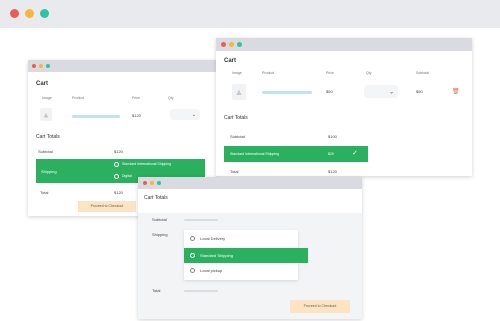 This screenshot has height=321, width=500. I want to click on header-subtotal: Subtotal, so click(422, 73).